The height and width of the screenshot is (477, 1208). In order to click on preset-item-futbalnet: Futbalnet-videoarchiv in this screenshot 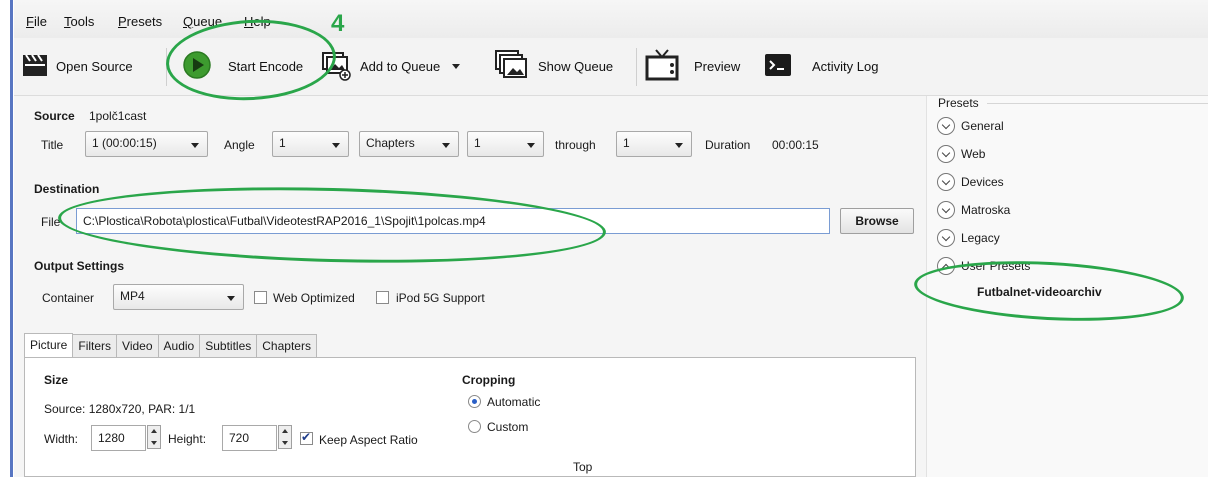, I will do `click(1039, 292)`.